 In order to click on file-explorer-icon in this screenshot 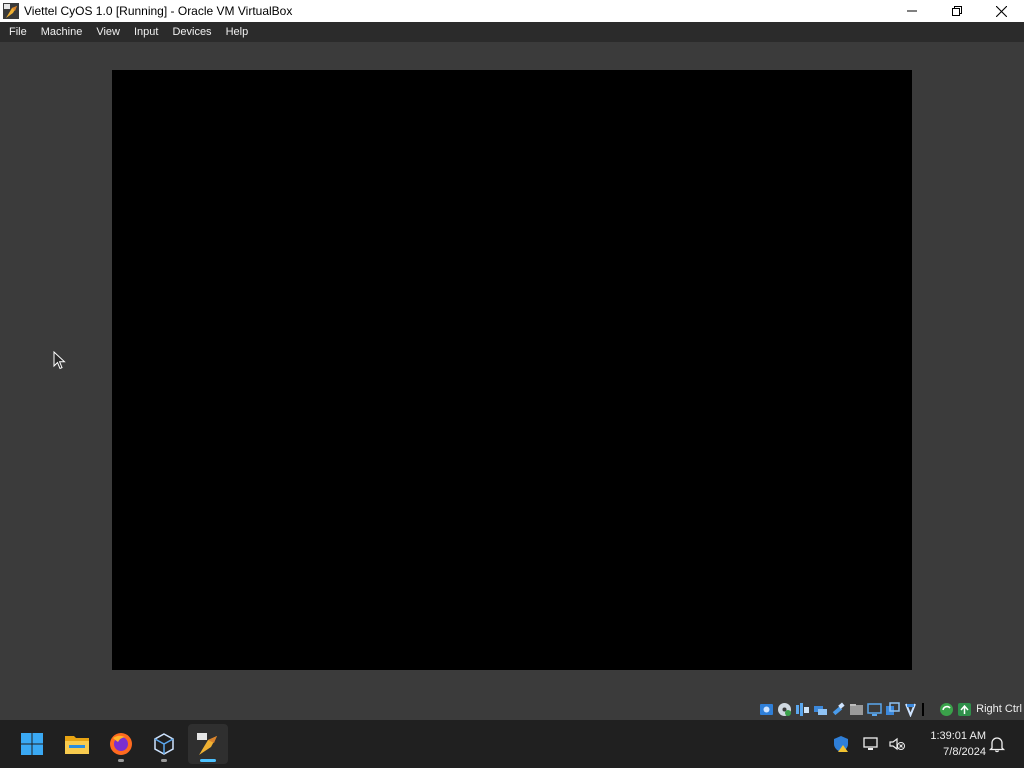, I will do `click(77, 745)`.